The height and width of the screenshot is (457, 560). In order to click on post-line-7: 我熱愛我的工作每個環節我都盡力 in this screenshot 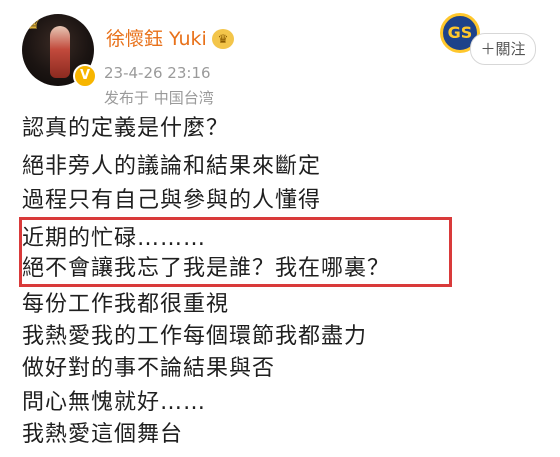, I will do `click(195, 336)`.